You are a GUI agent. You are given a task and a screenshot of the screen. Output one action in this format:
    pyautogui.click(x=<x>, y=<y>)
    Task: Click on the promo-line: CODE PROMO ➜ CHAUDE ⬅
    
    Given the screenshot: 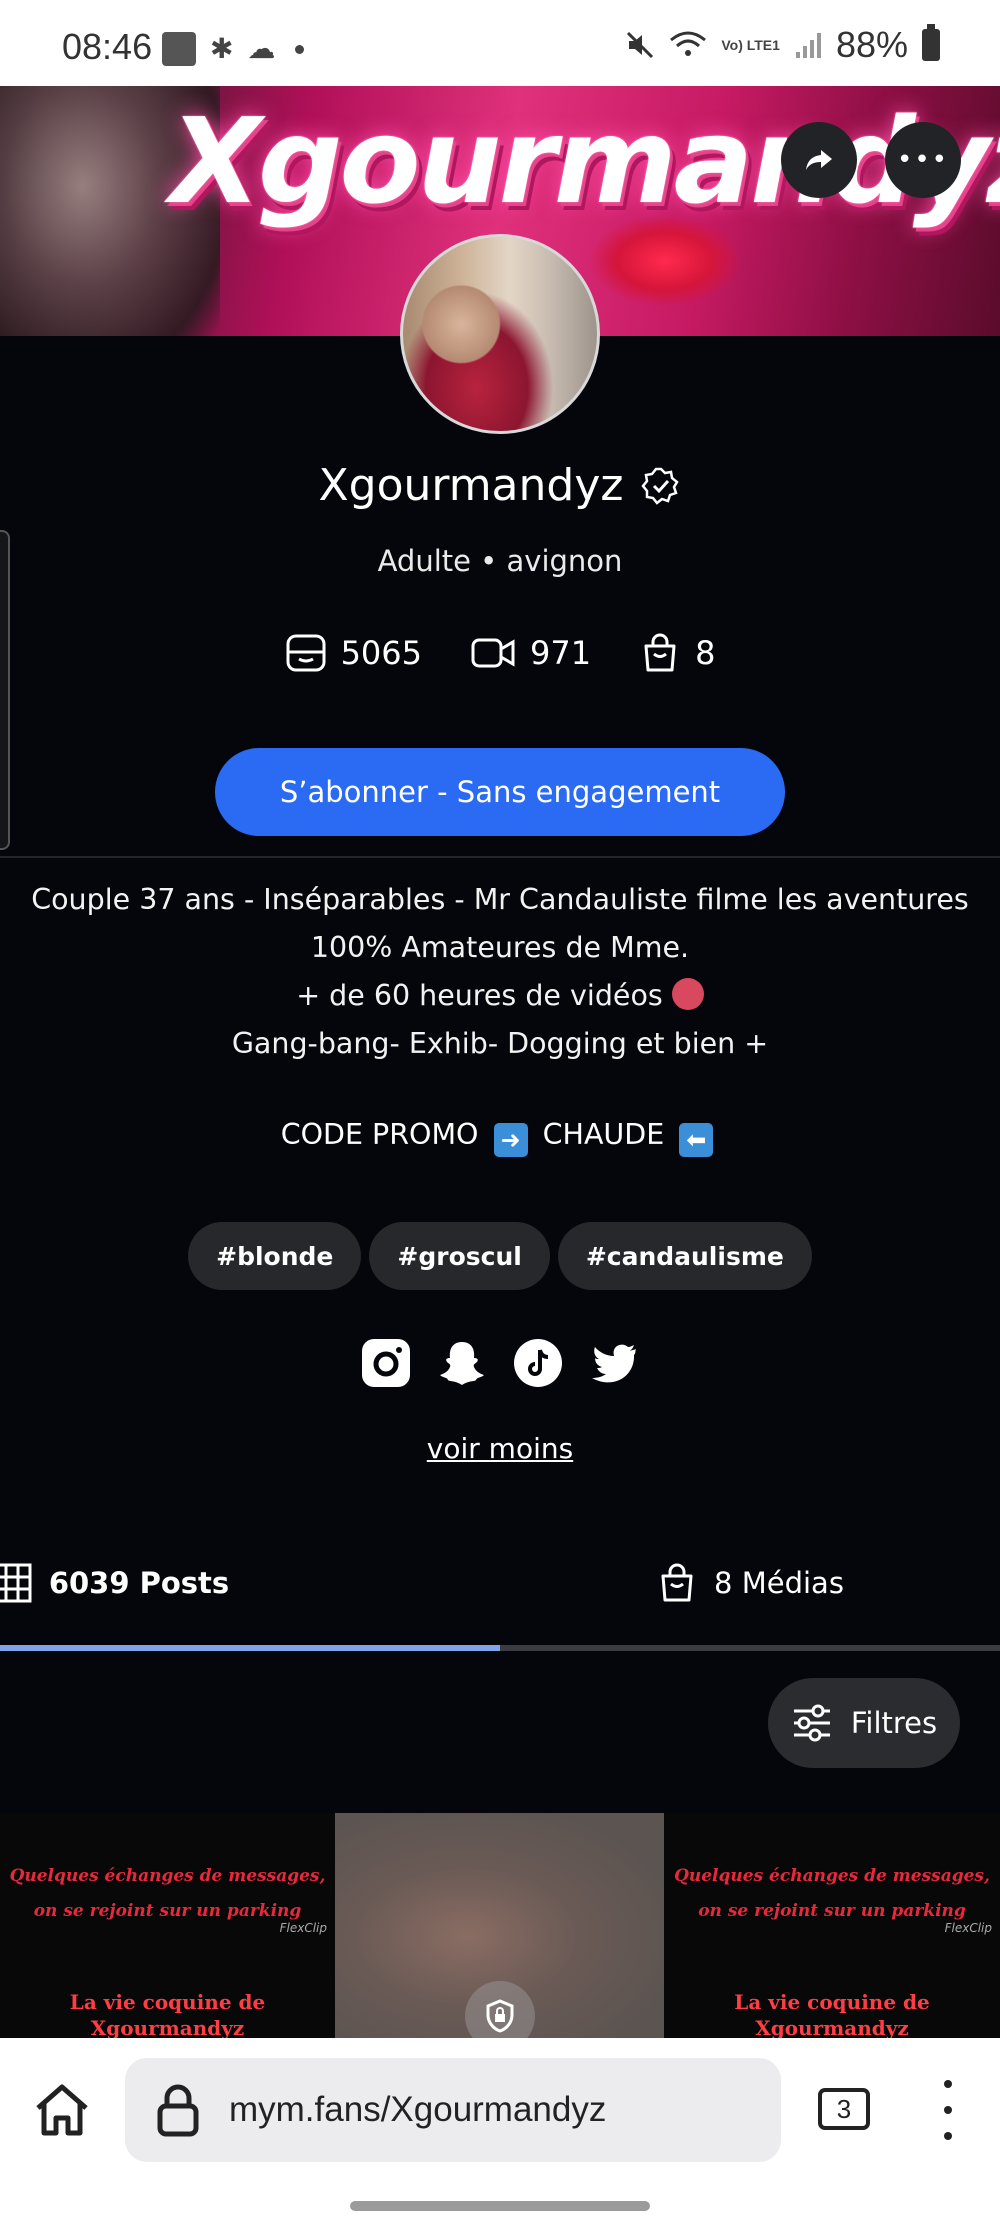 What is the action you would take?
    pyautogui.click(x=500, y=1137)
    